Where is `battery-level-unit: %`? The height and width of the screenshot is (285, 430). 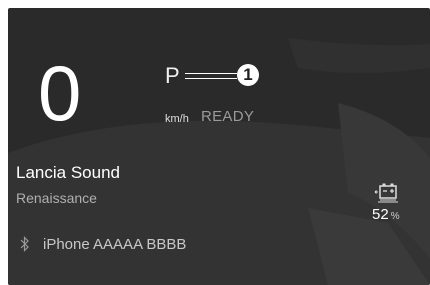
battery-level-unit: % is located at coordinates (395, 216).